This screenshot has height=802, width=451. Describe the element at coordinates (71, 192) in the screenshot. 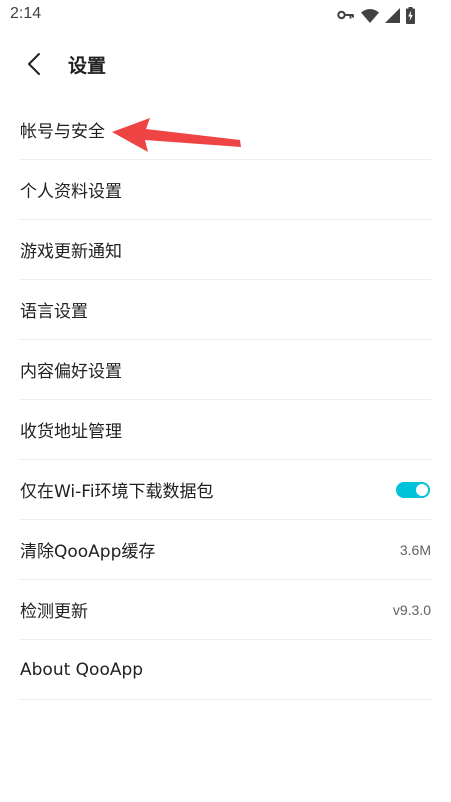

I see `setting-label: 个人资料设置` at that location.